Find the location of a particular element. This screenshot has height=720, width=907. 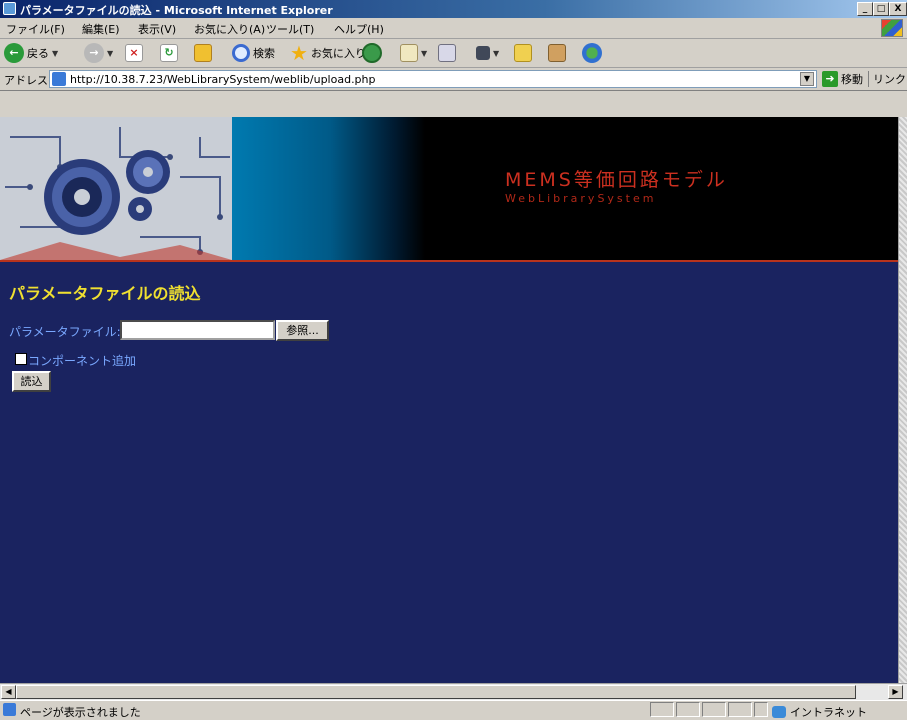

research-icon is located at coordinates (557, 53).